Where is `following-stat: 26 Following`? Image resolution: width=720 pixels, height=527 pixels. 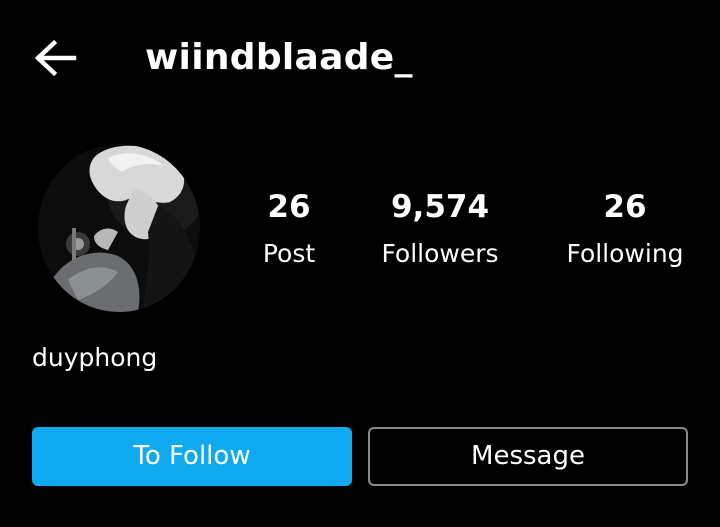
following-stat: 26 Following is located at coordinates (625, 229).